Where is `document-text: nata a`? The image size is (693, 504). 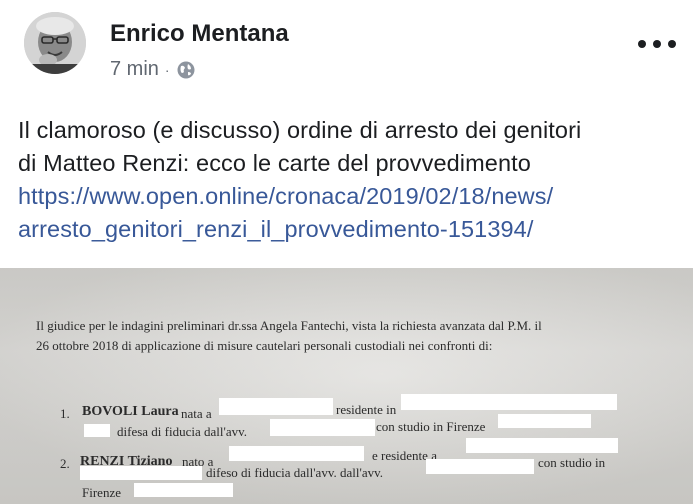
document-text: nata a is located at coordinates (196, 413).